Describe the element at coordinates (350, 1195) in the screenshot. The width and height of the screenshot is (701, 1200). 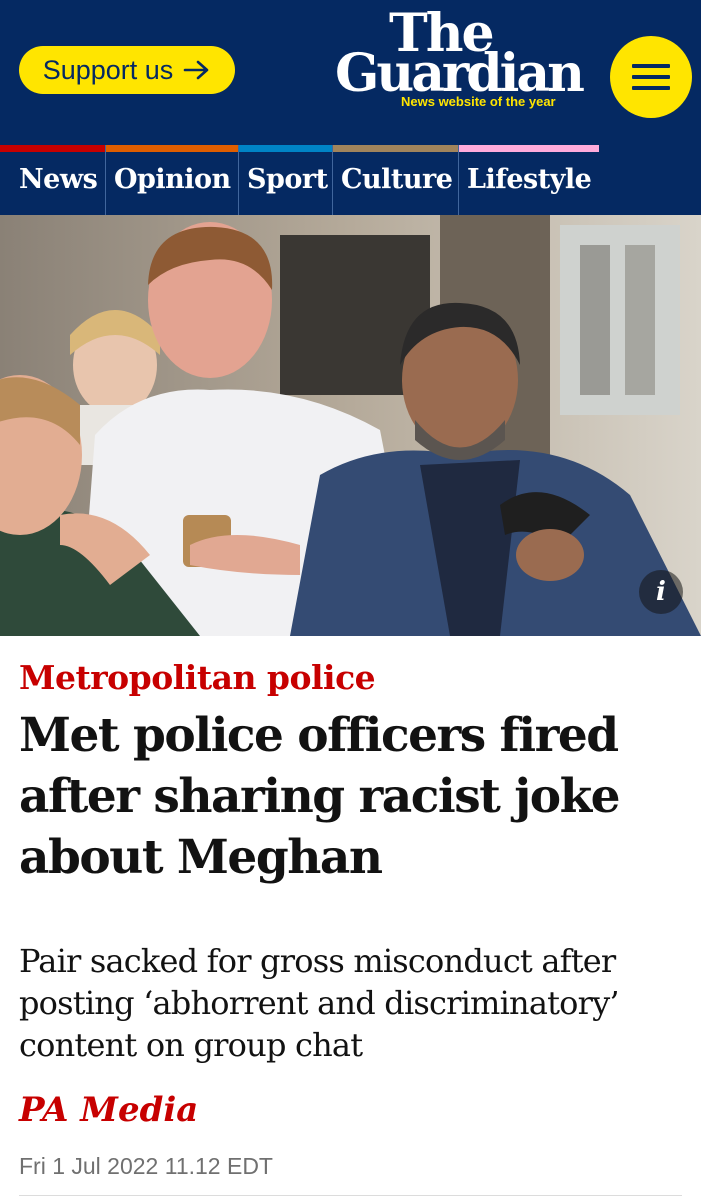
I see `divider` at that location.